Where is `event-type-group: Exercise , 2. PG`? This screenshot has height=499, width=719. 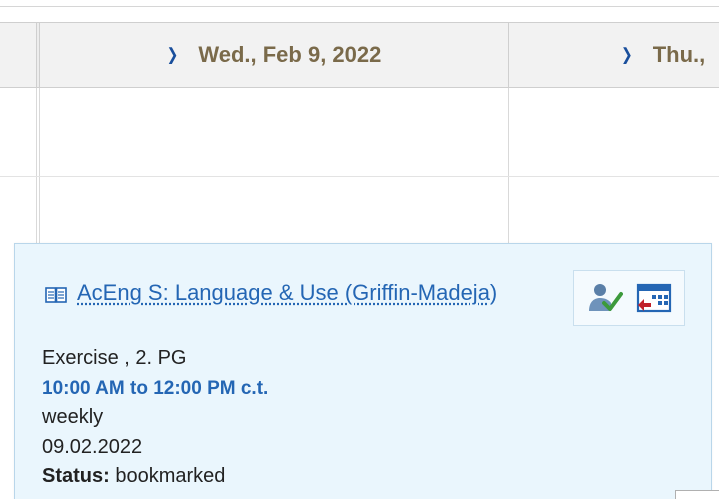
event-type-group: Exercise , 2. PG is located at coordinates (114, 358).